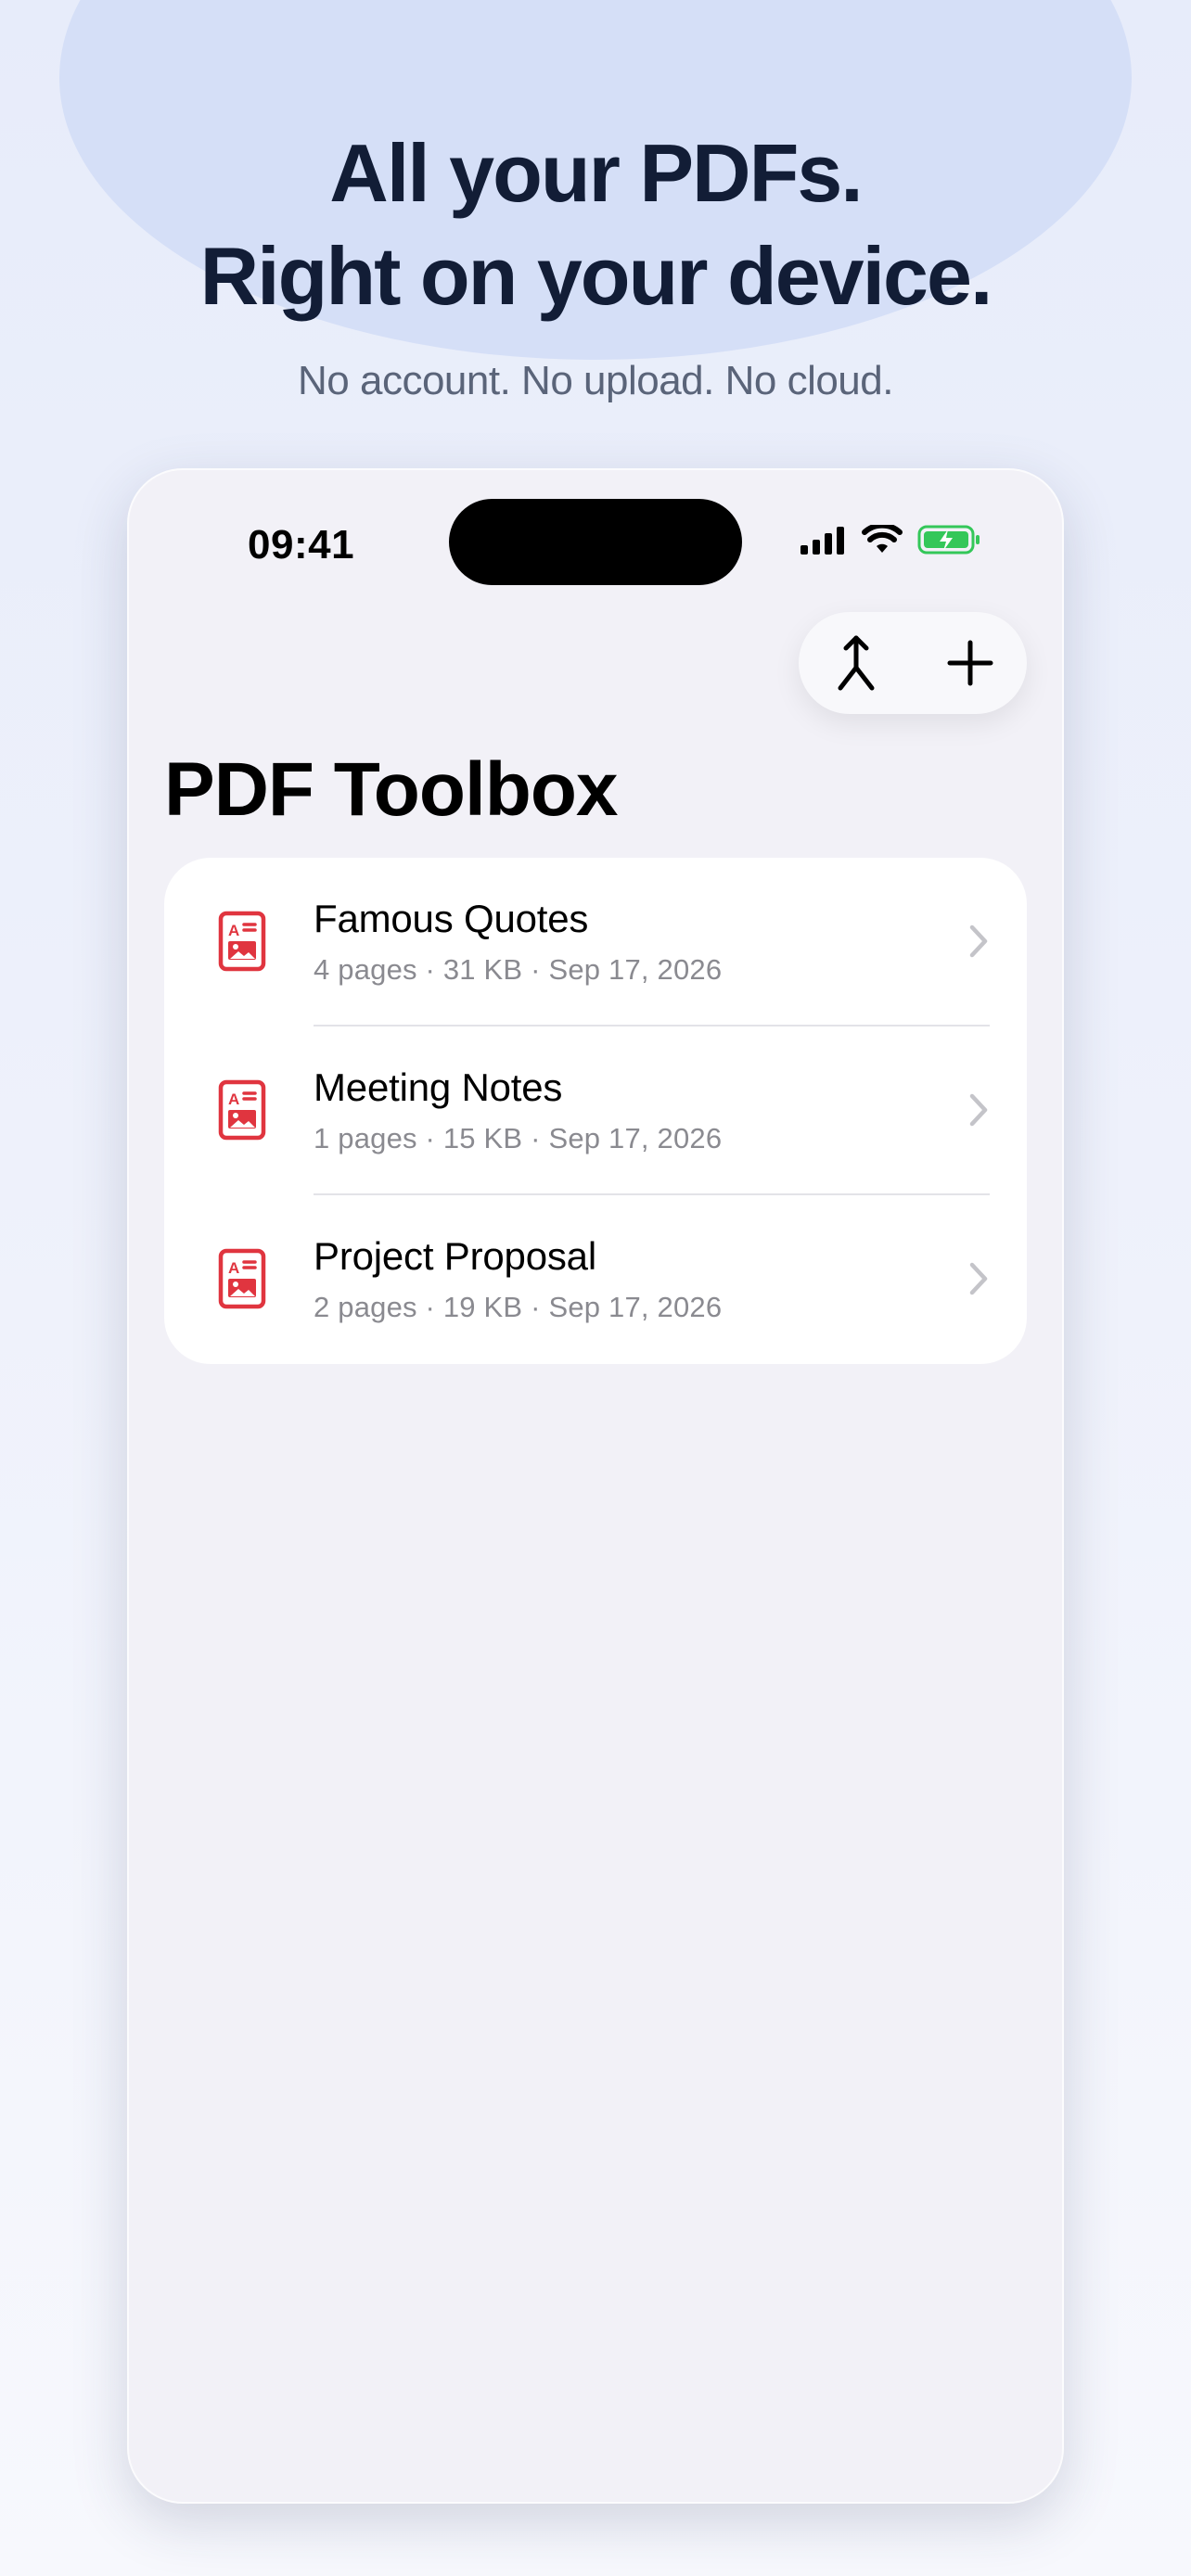  What do you see at coordinates (451, 918) in the screenshot?
I see `document-title: Famous Quotes` at bounding box center [451, 918].